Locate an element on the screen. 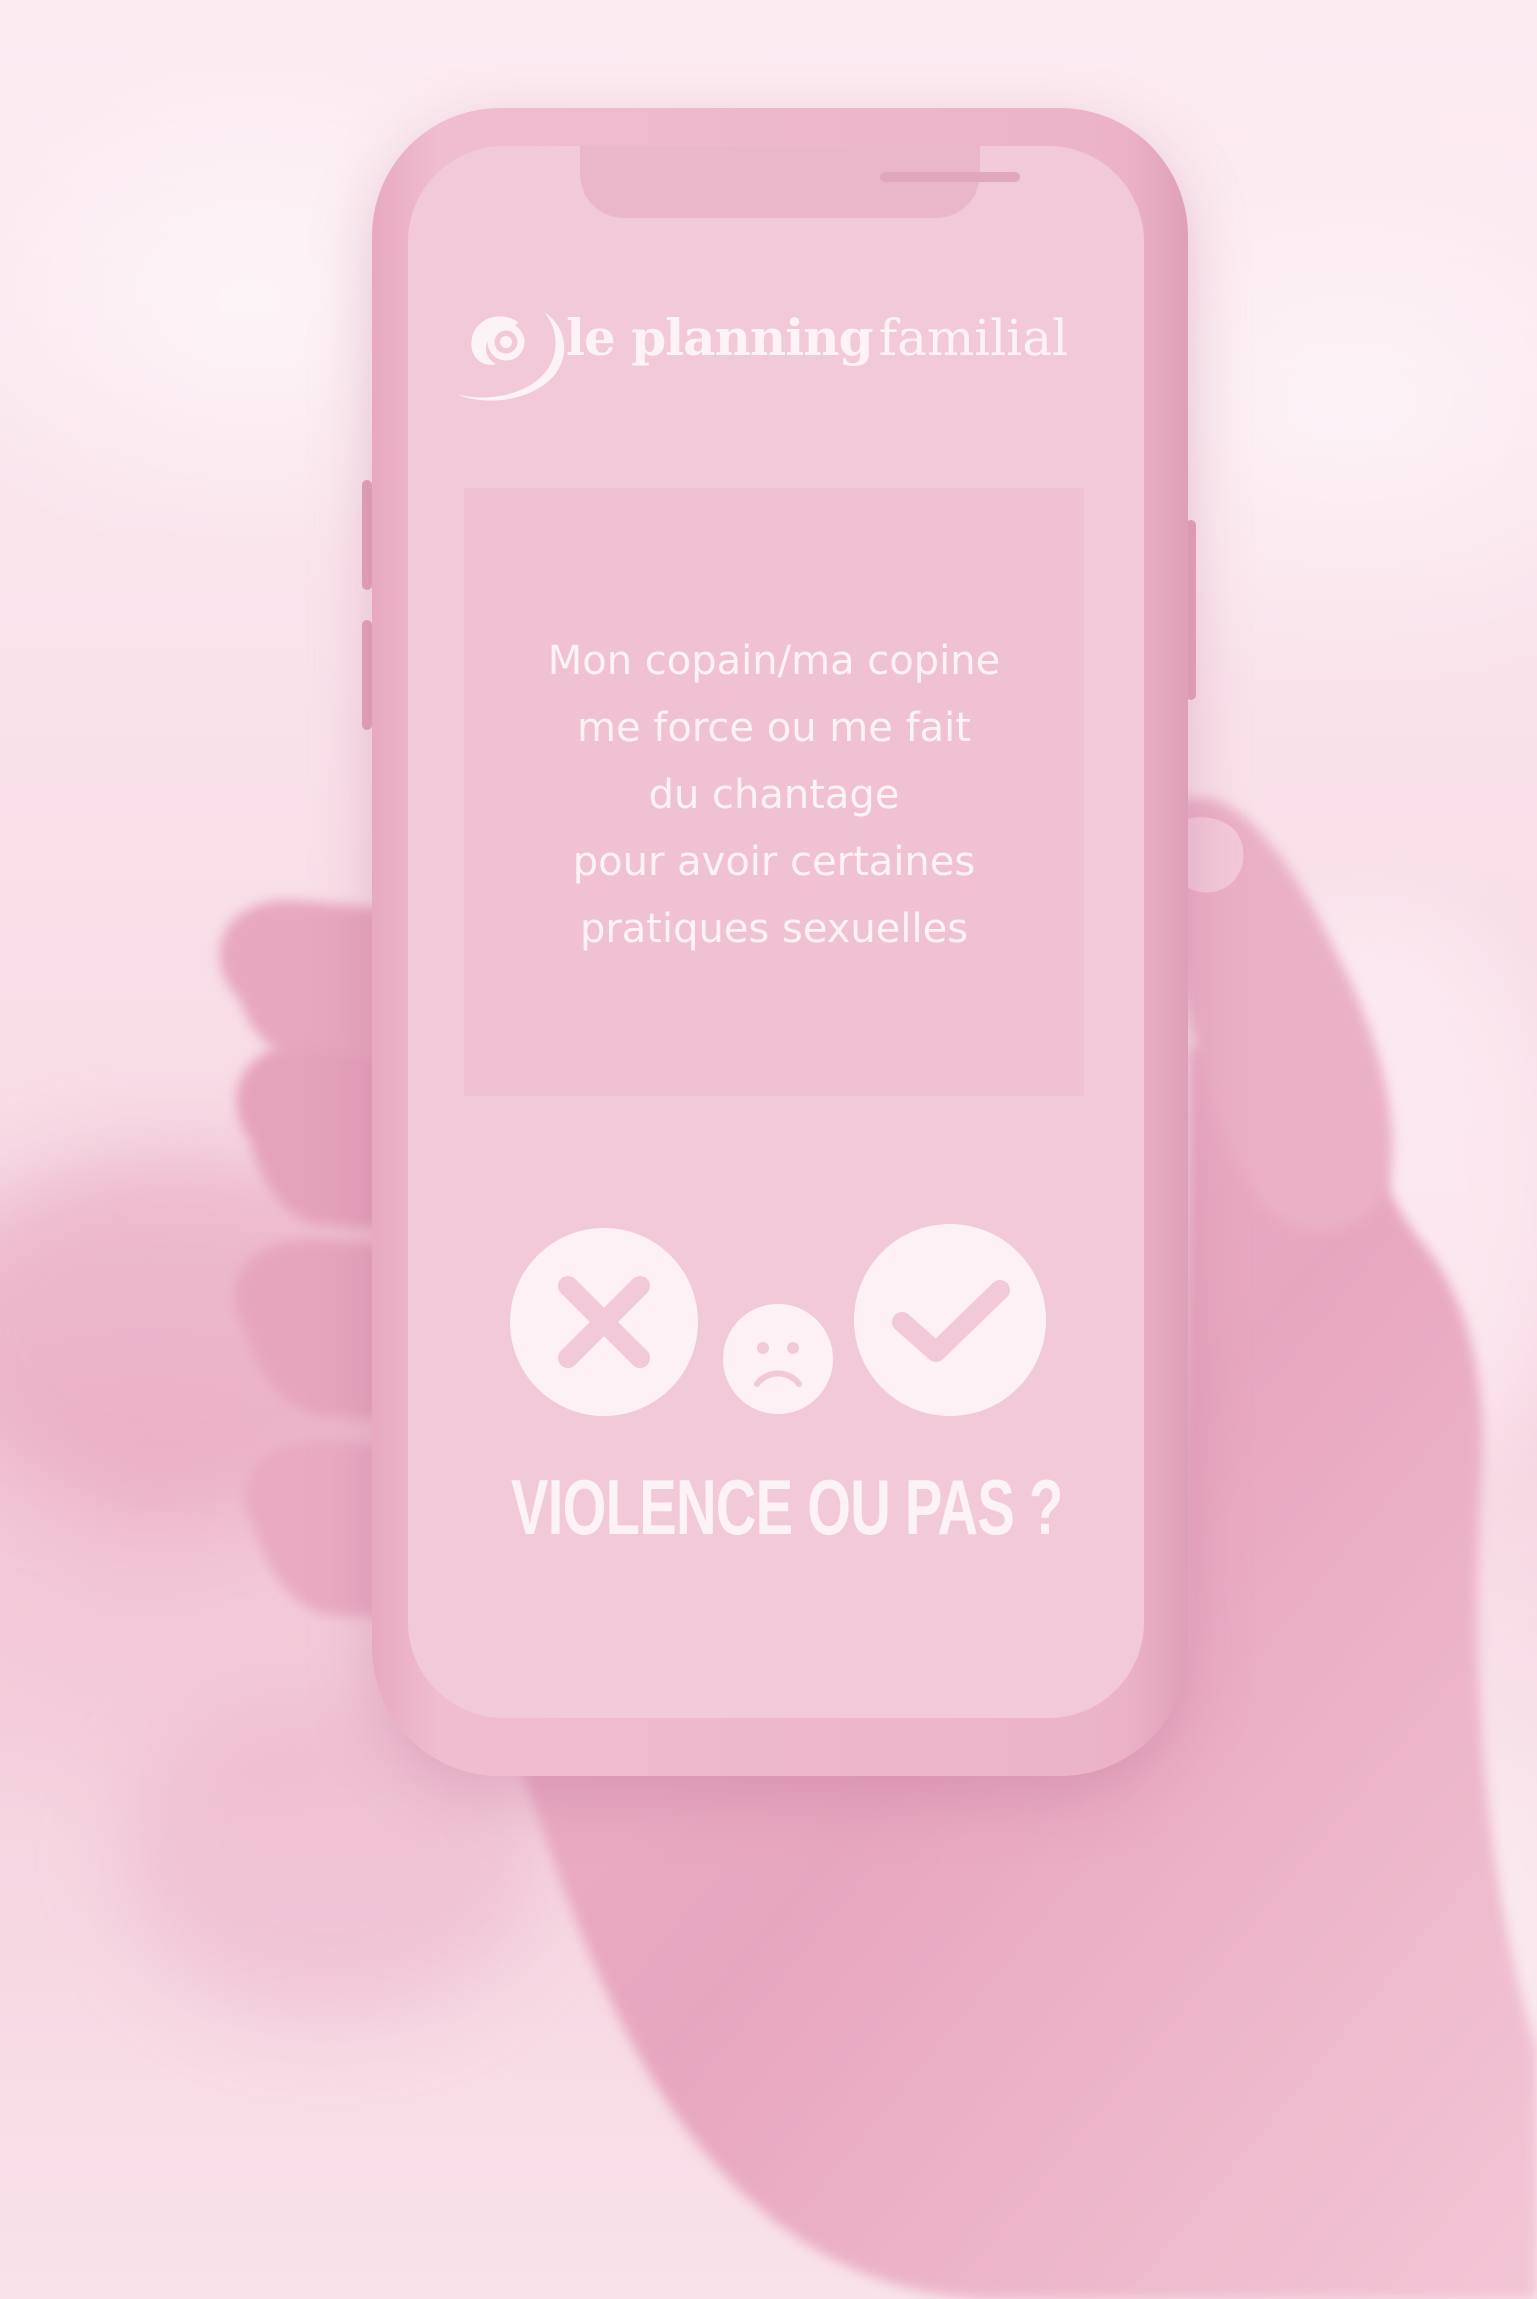 The width and height of the screenshot is (1537, 2299). question-line: Mon copain/ma copine is located at coordinates (774, 661).